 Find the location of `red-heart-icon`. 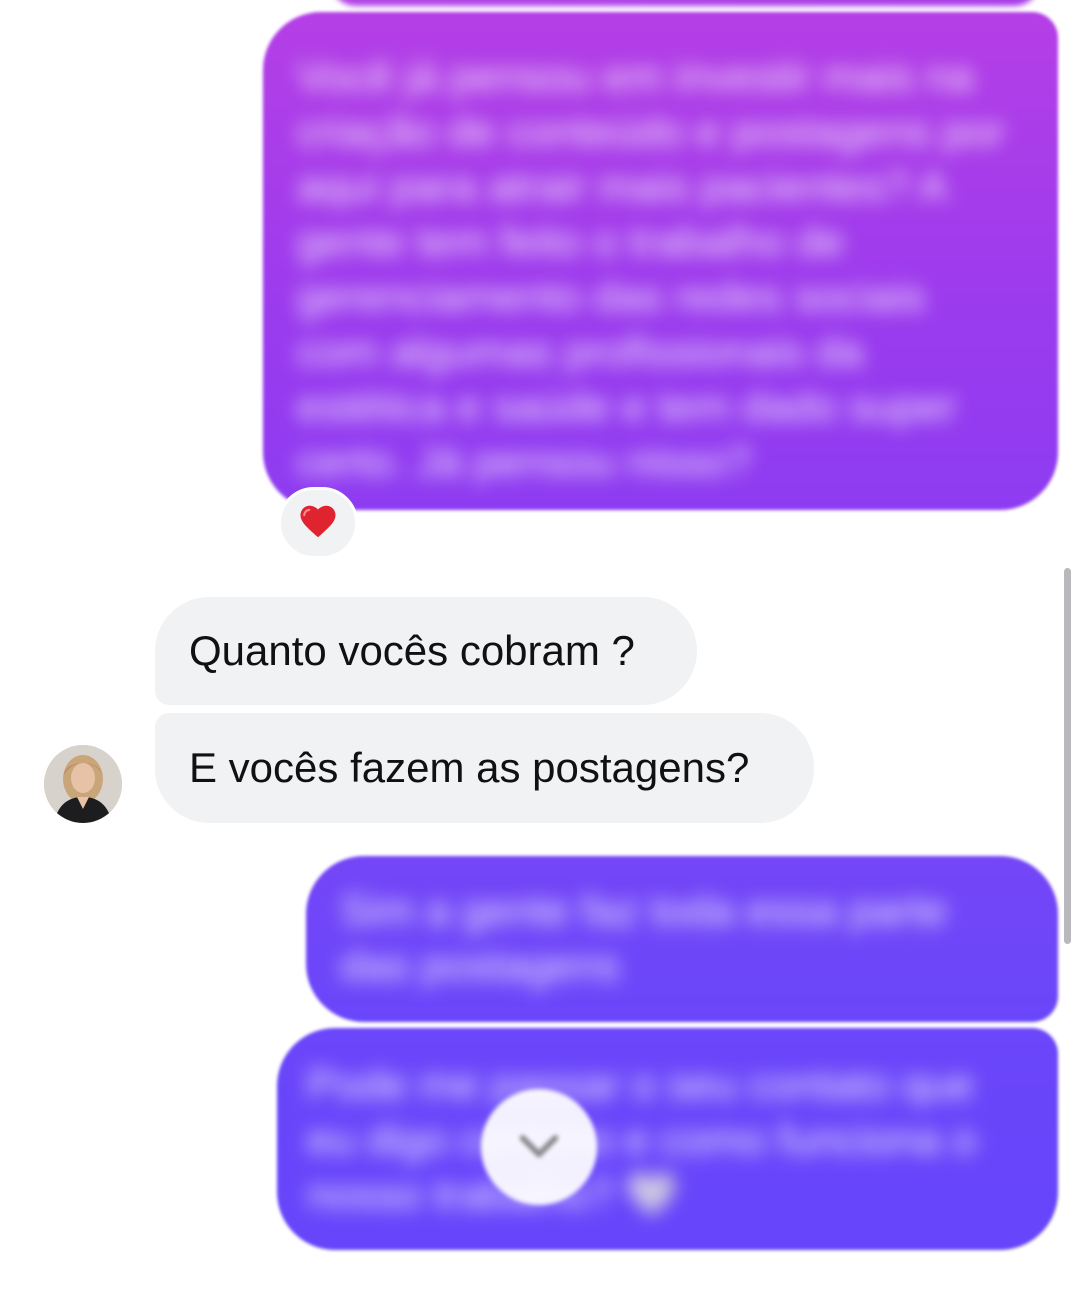

red-heart-icon is located at coordinates (318, 523).